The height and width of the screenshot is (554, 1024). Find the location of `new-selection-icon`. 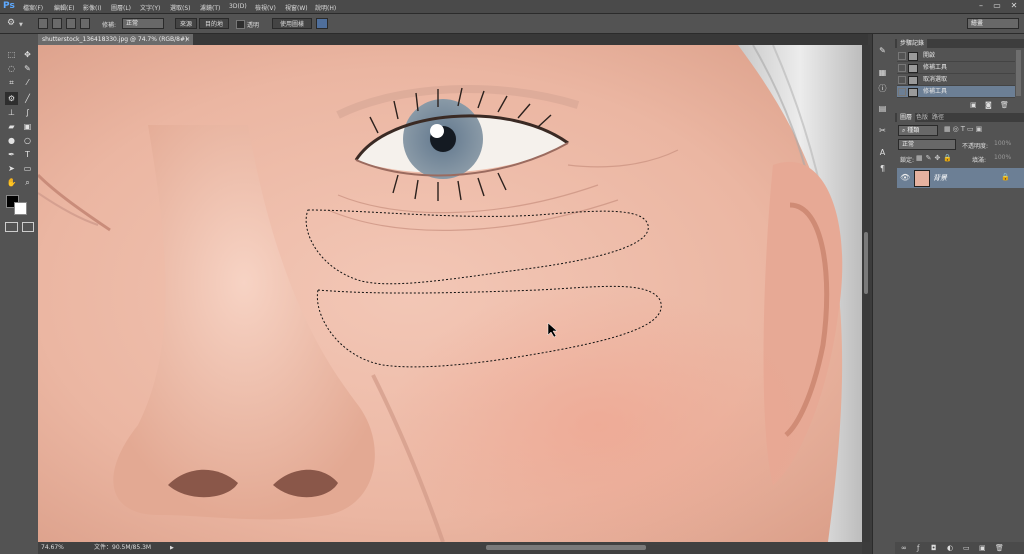

new-selection-icon is located at coordinates (43, 23).